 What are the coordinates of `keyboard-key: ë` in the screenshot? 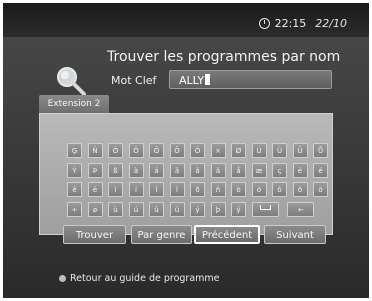 It's located at (95, 189).